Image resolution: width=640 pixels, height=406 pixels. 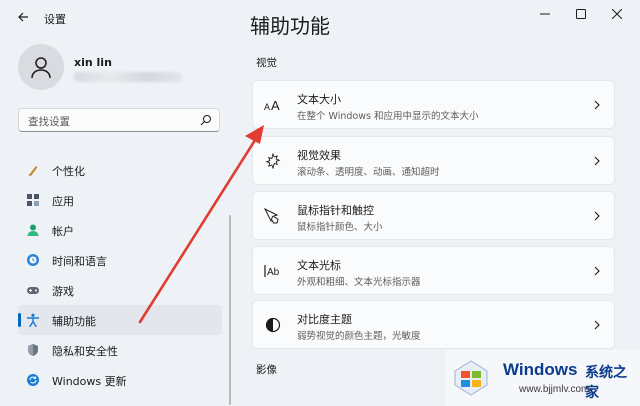 What do you see at coordinates (433, 324) in the screenshot?
I see `setting-card-contrast-themes: 对比度主题 弱势视觉的颜色主题，光敏度` at bounding box center [433, 324].